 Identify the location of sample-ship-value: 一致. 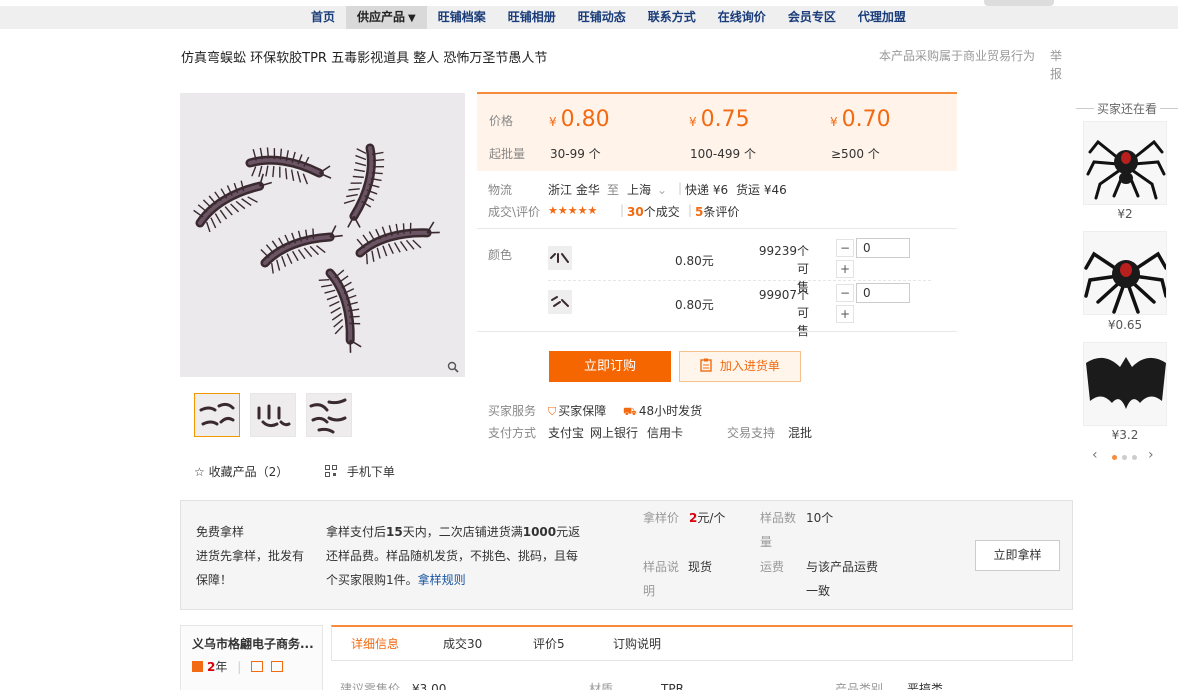
(818, 591).